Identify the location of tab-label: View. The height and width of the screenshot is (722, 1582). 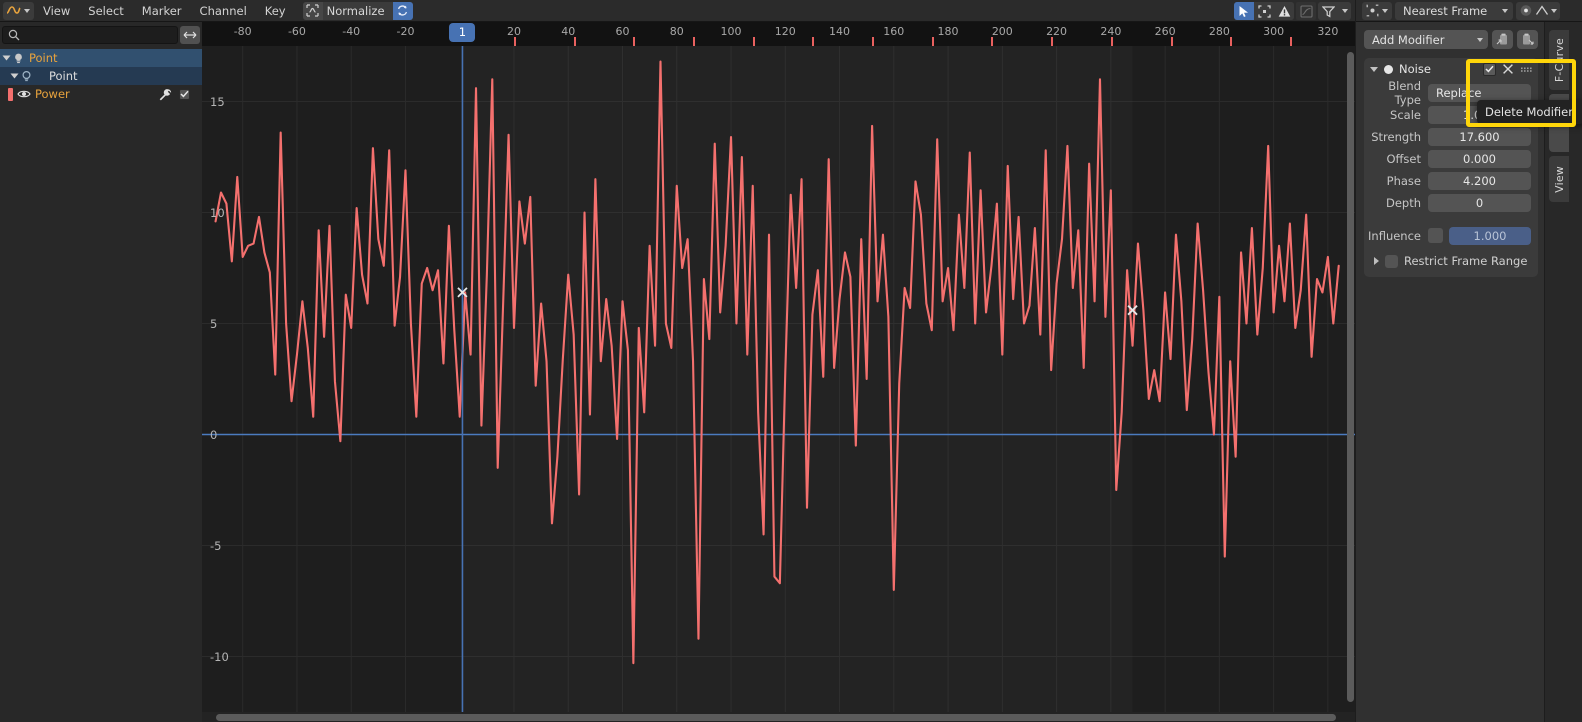
(1559, 179).